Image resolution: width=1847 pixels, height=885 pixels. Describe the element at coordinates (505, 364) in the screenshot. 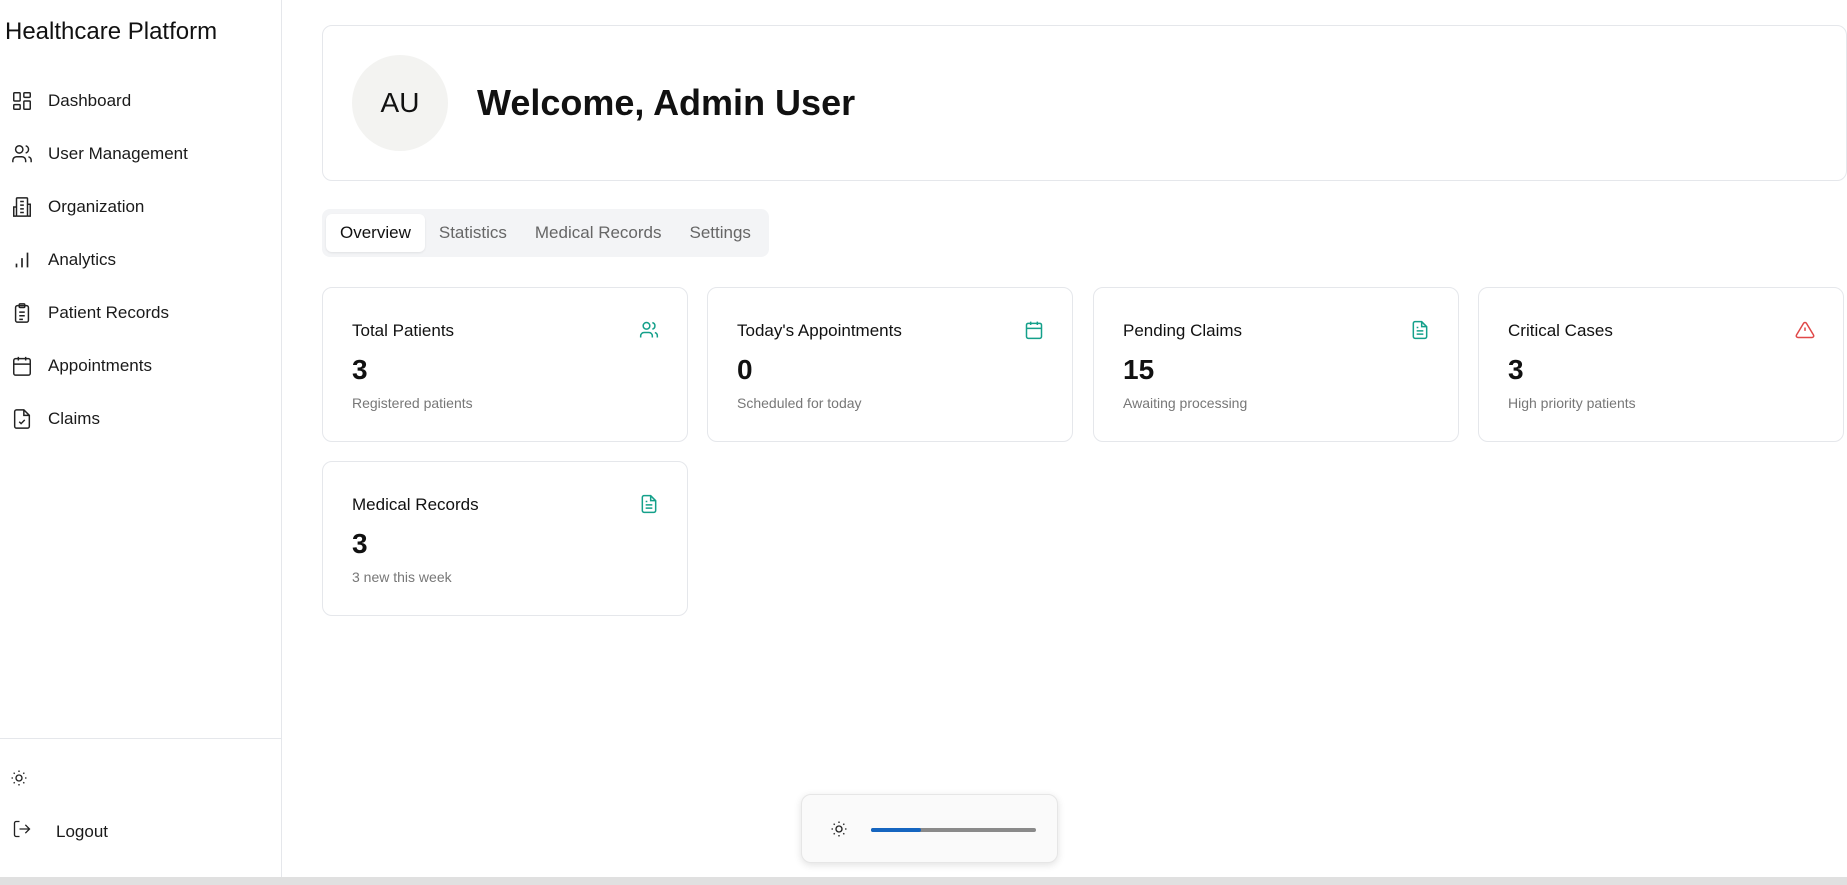

I see `stat-card-total-patients: Total Patients 3 Registered patients` at that location.